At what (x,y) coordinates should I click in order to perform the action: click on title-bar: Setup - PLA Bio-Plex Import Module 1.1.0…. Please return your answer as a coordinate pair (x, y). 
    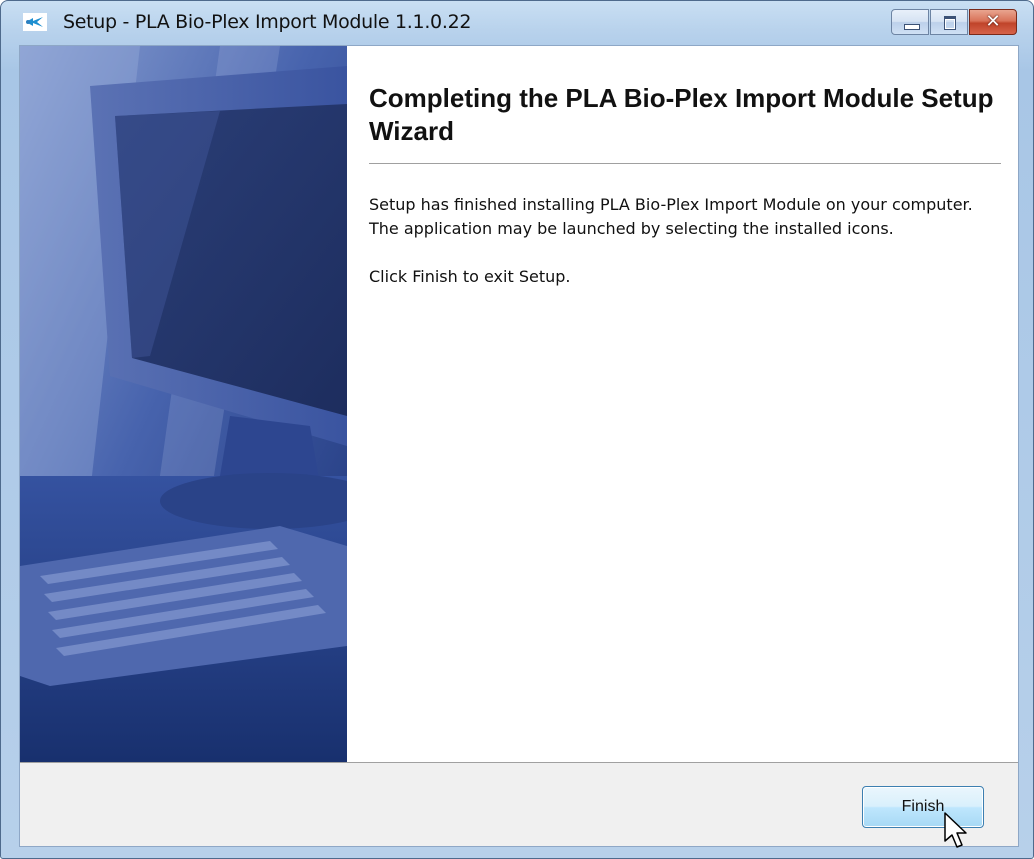
    Looking at the image, I should click on (517, 23).